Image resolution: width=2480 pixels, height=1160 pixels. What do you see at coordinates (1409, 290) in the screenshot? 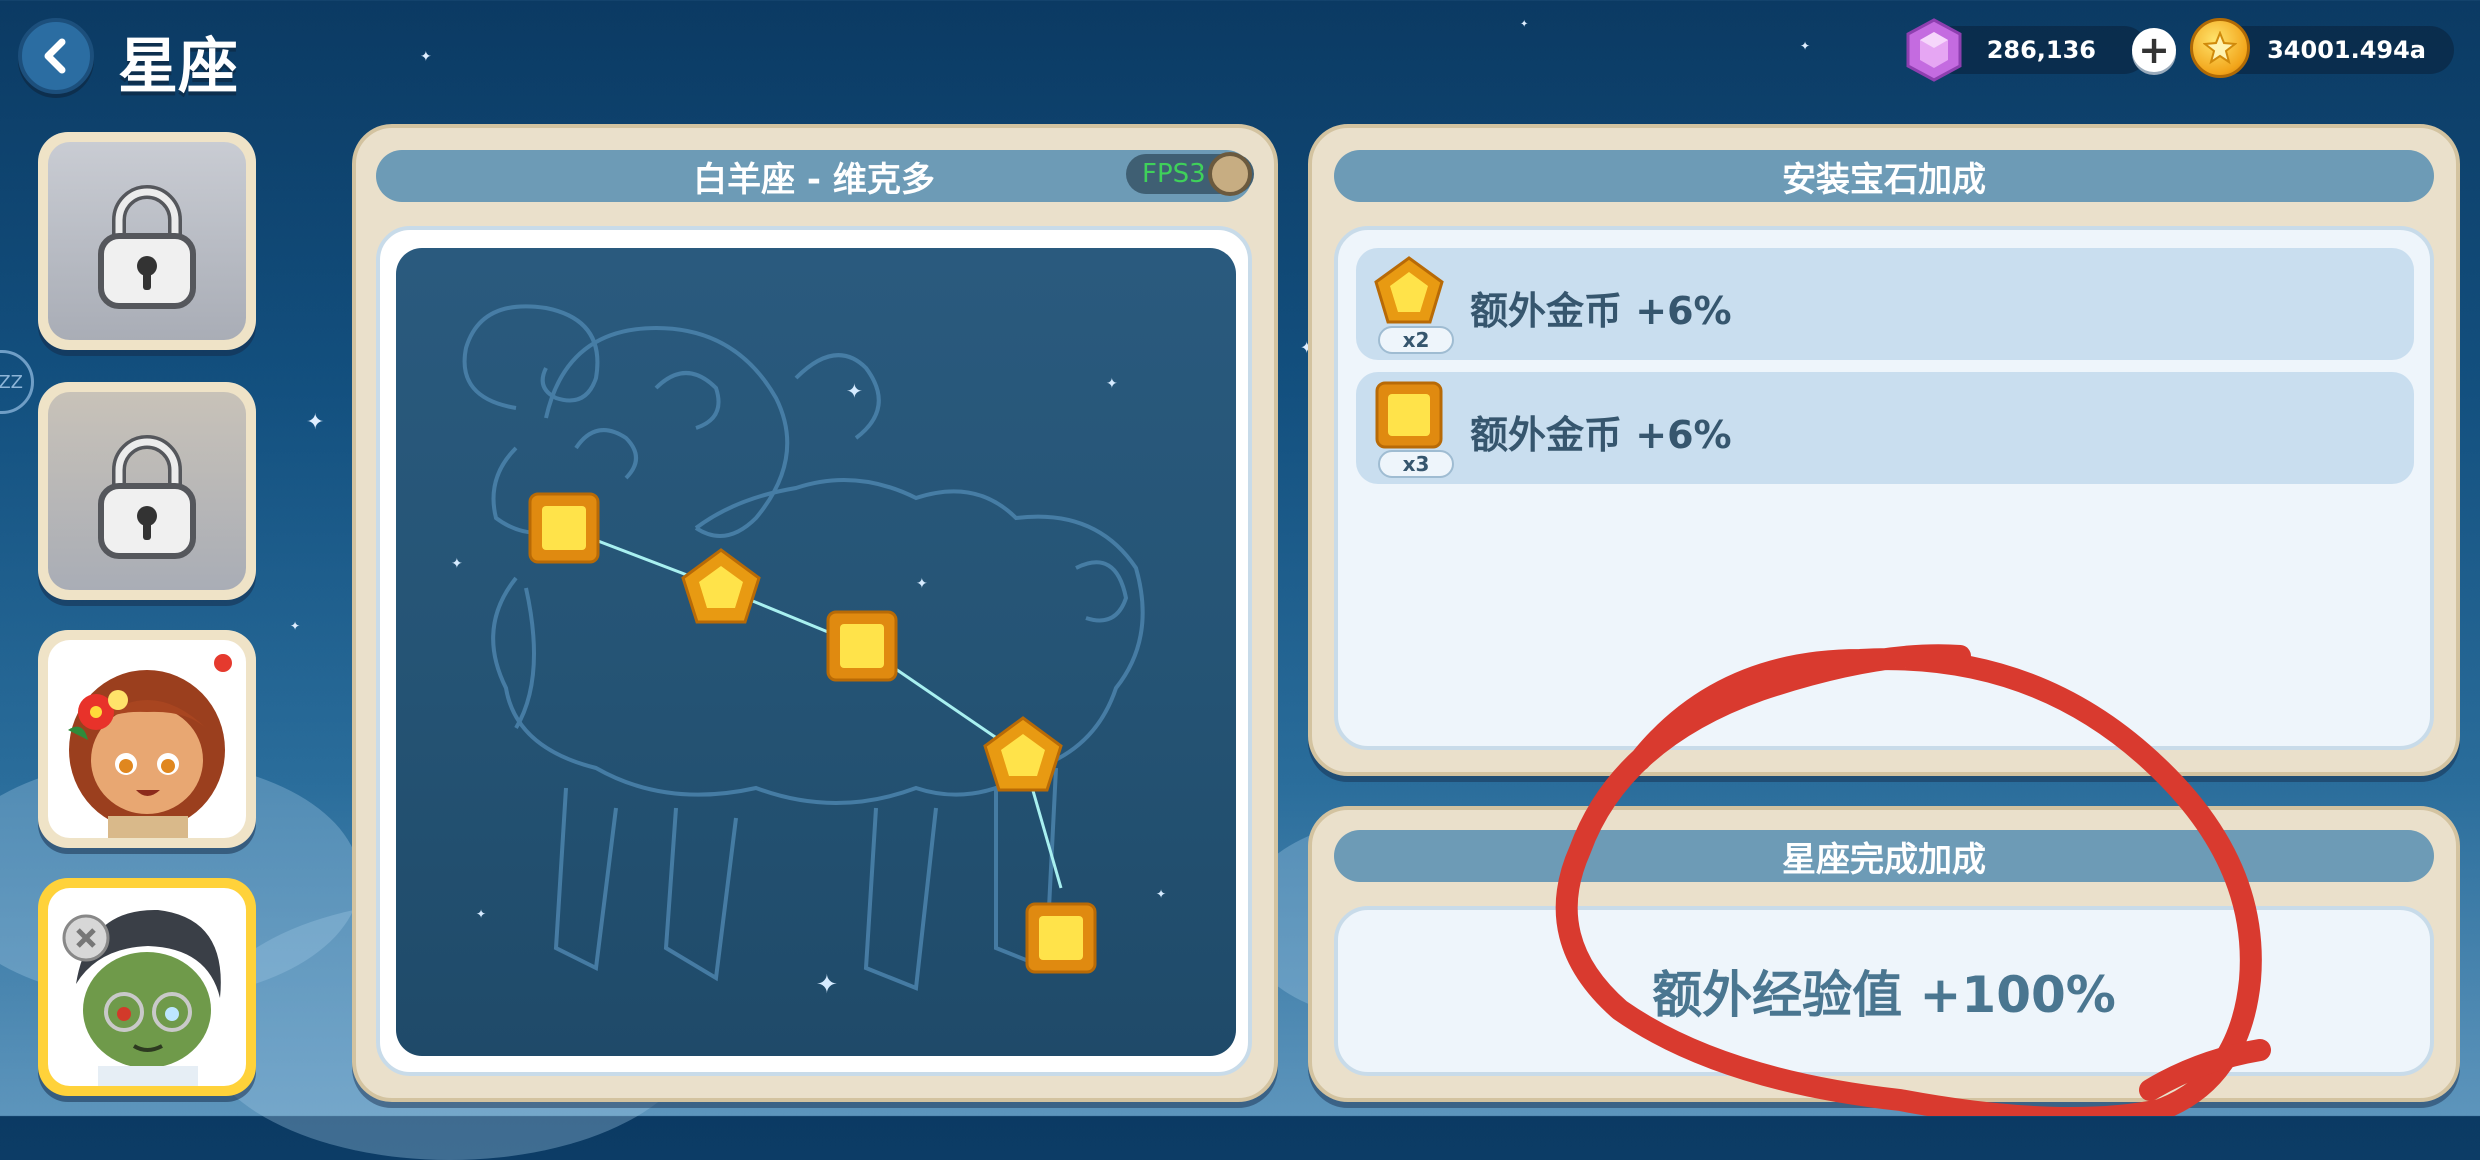
I see `pentagon-gem-icon` at bounding box center [1409, 290].